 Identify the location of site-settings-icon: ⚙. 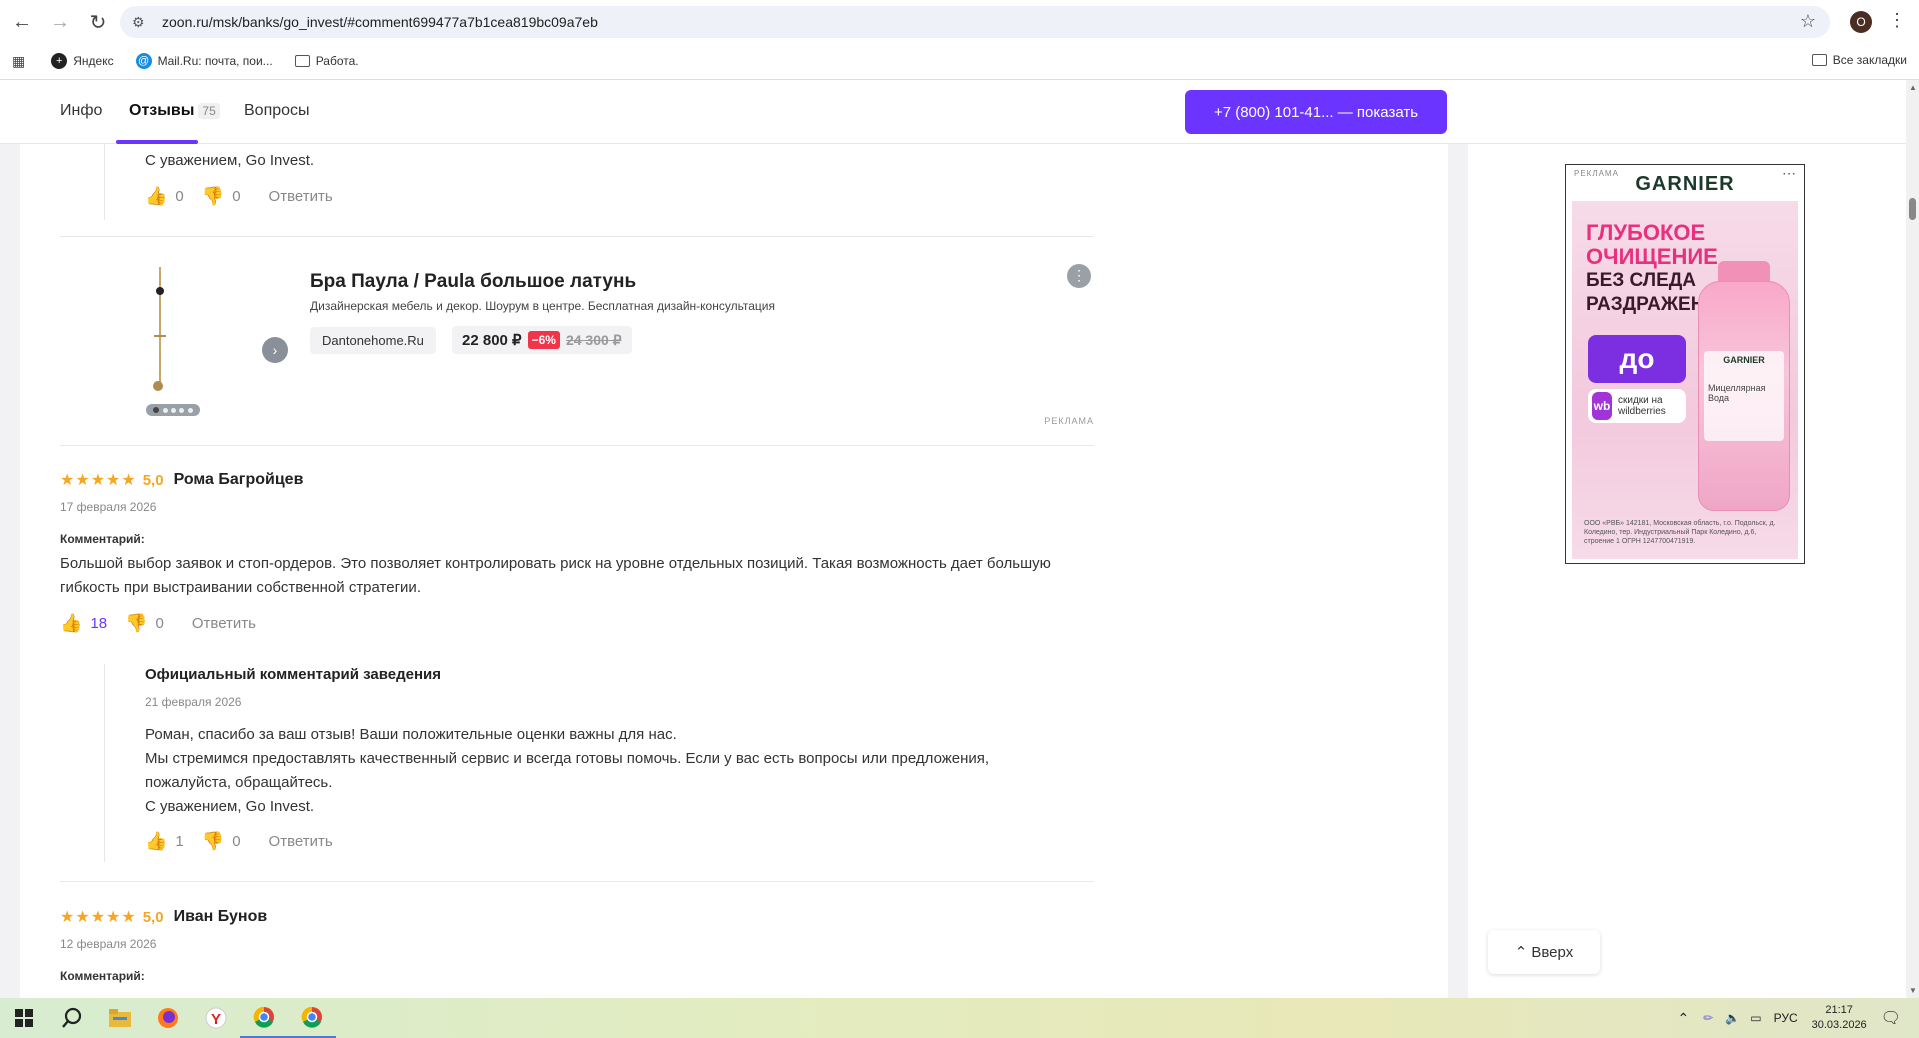
(147, 22).